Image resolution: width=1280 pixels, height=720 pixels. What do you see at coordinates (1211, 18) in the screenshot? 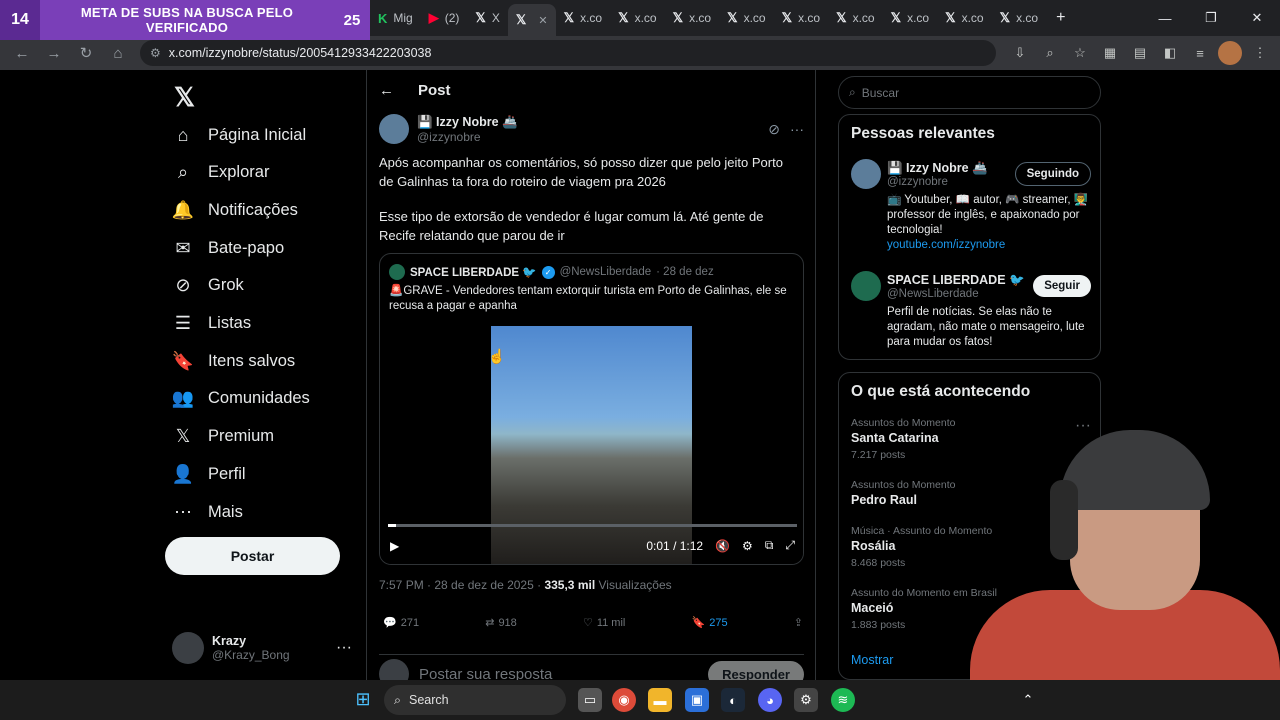
I see `maximize-icon: ❐` at bounding box center [1211, 18].